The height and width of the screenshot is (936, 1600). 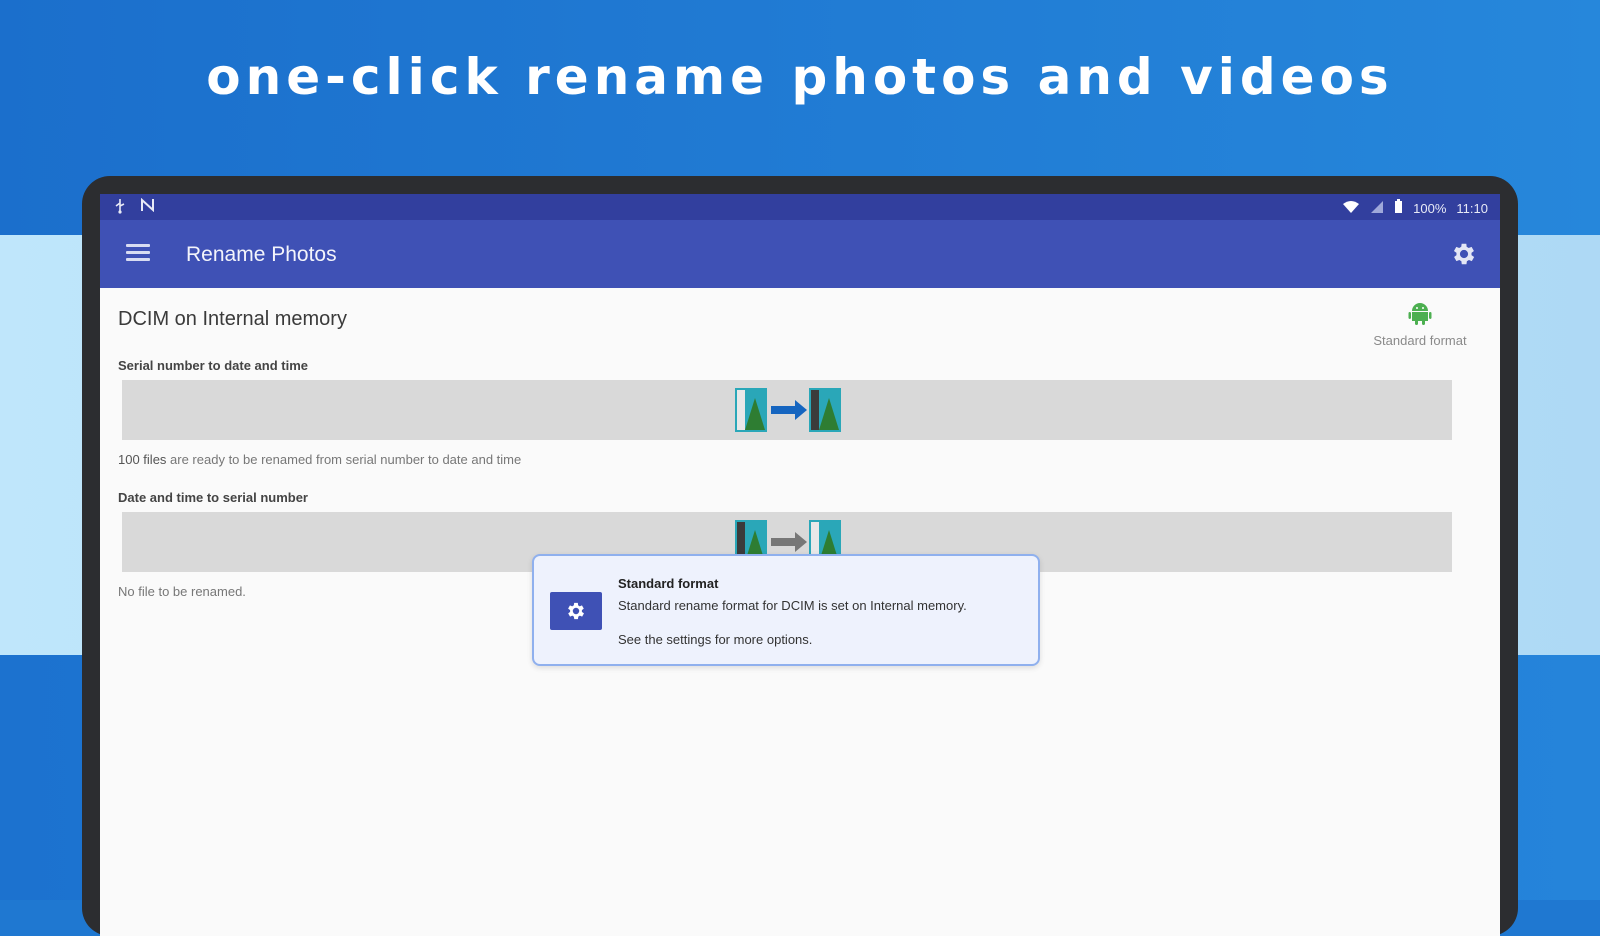 What do you see at coordinates (182, 591) in the screenshot?
I see `status-date-to-serial: No file to be renamed.` at bounding box center [182, 591].